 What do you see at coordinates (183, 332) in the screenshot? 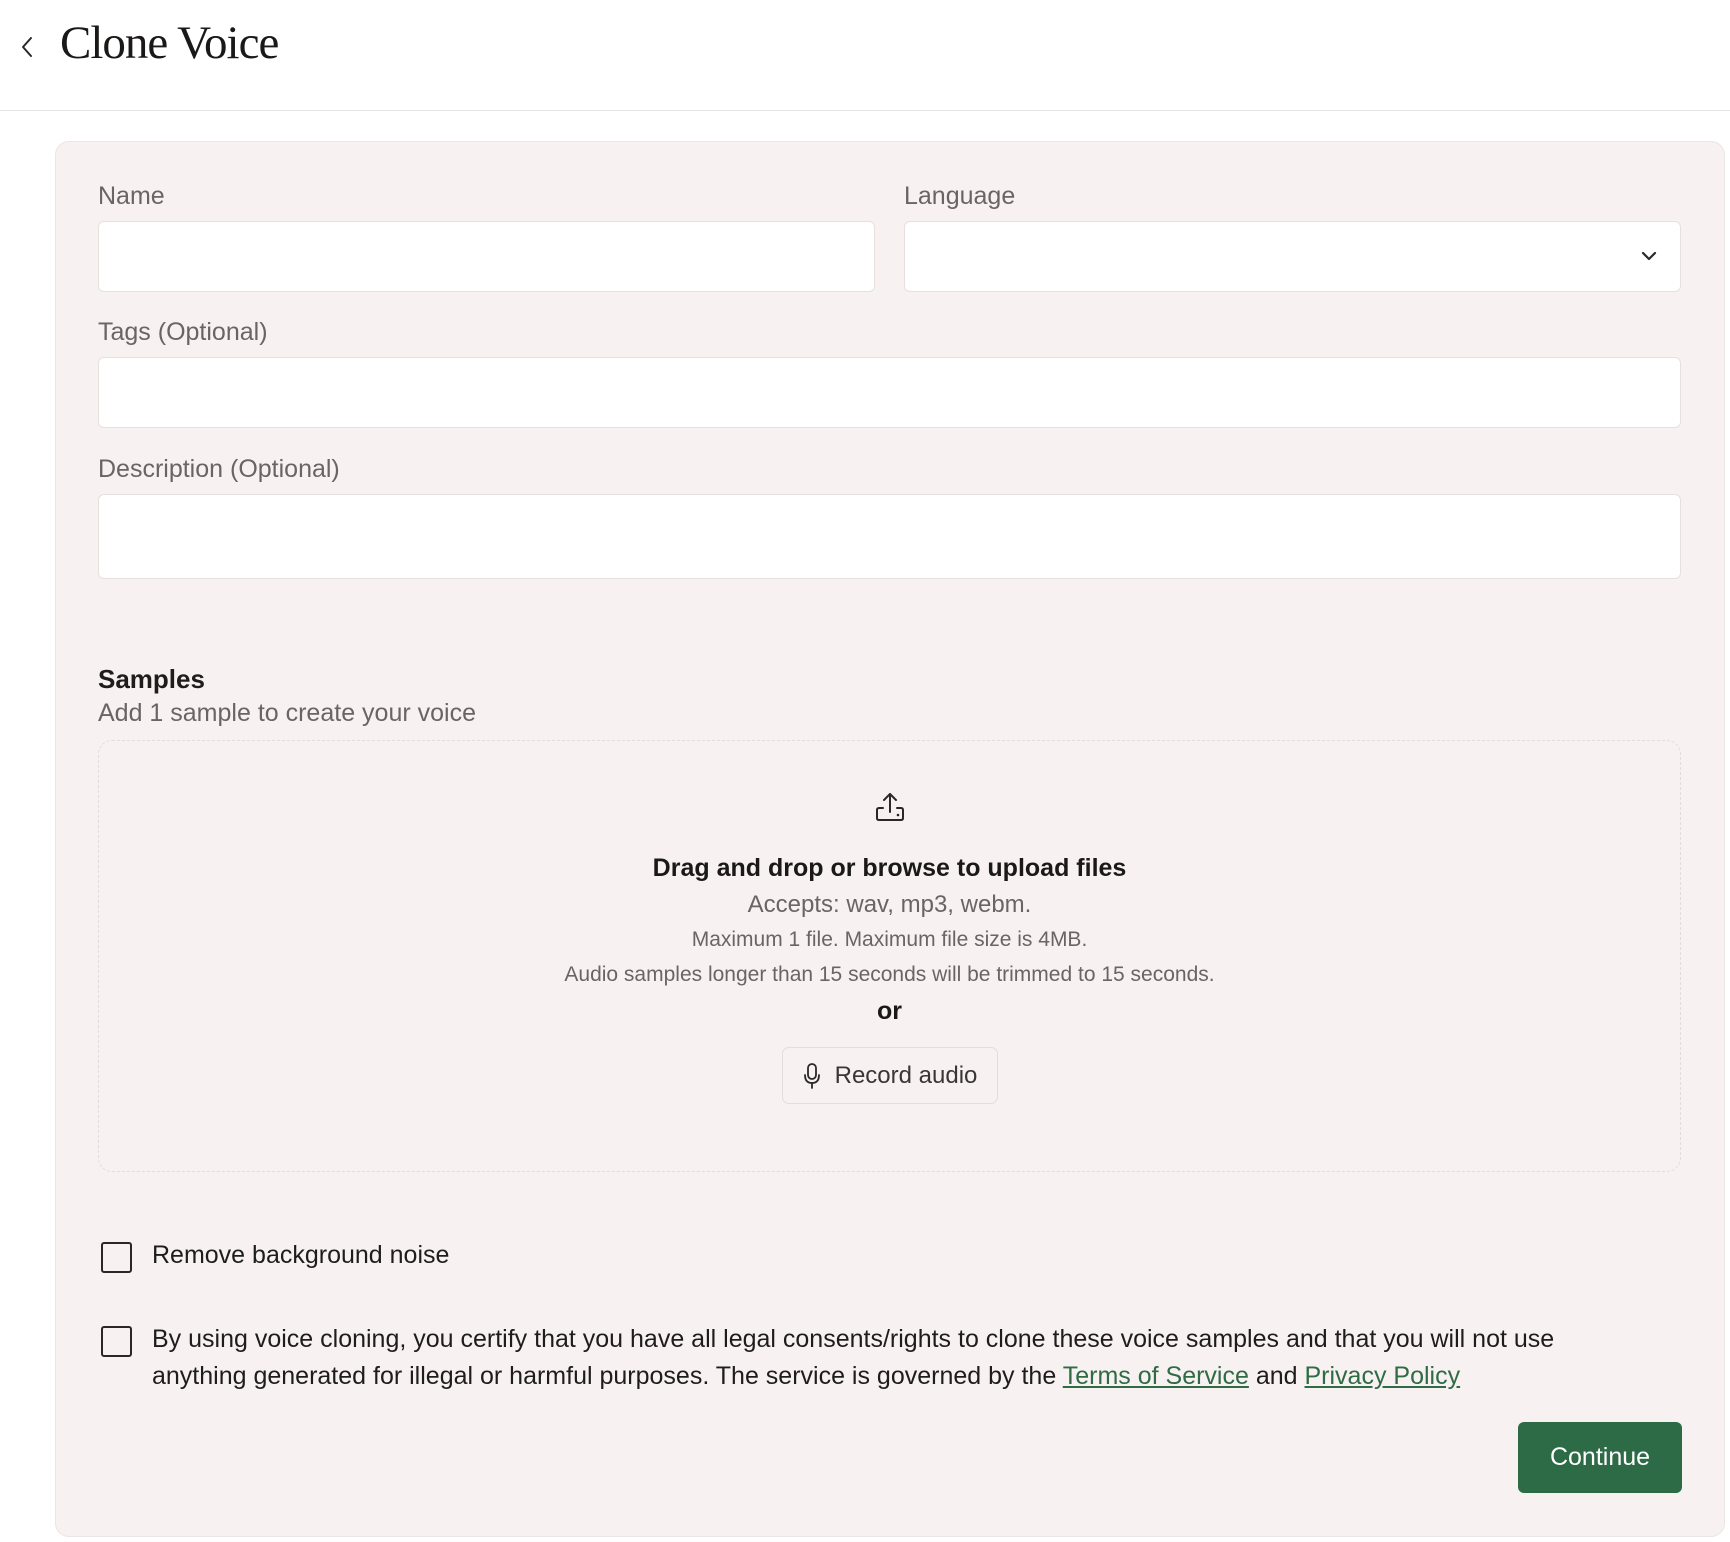
I see `tags-label: Tags (Optional)` at bounding box center [183, 332].